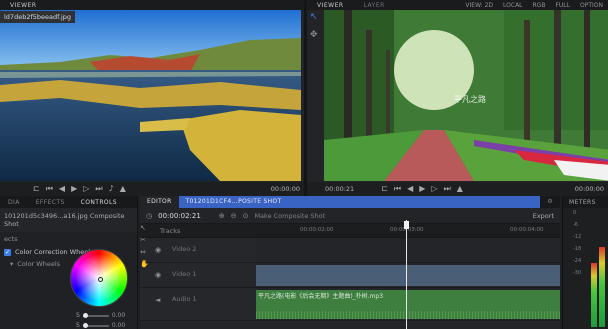 This screenshot has width=608, height=329. I want to click on viewer-left-transport: ⊏ ⏮ ◀ ▶ ▷ ⏭ ♪ ▲ 00:00:00, so click(152, 189).